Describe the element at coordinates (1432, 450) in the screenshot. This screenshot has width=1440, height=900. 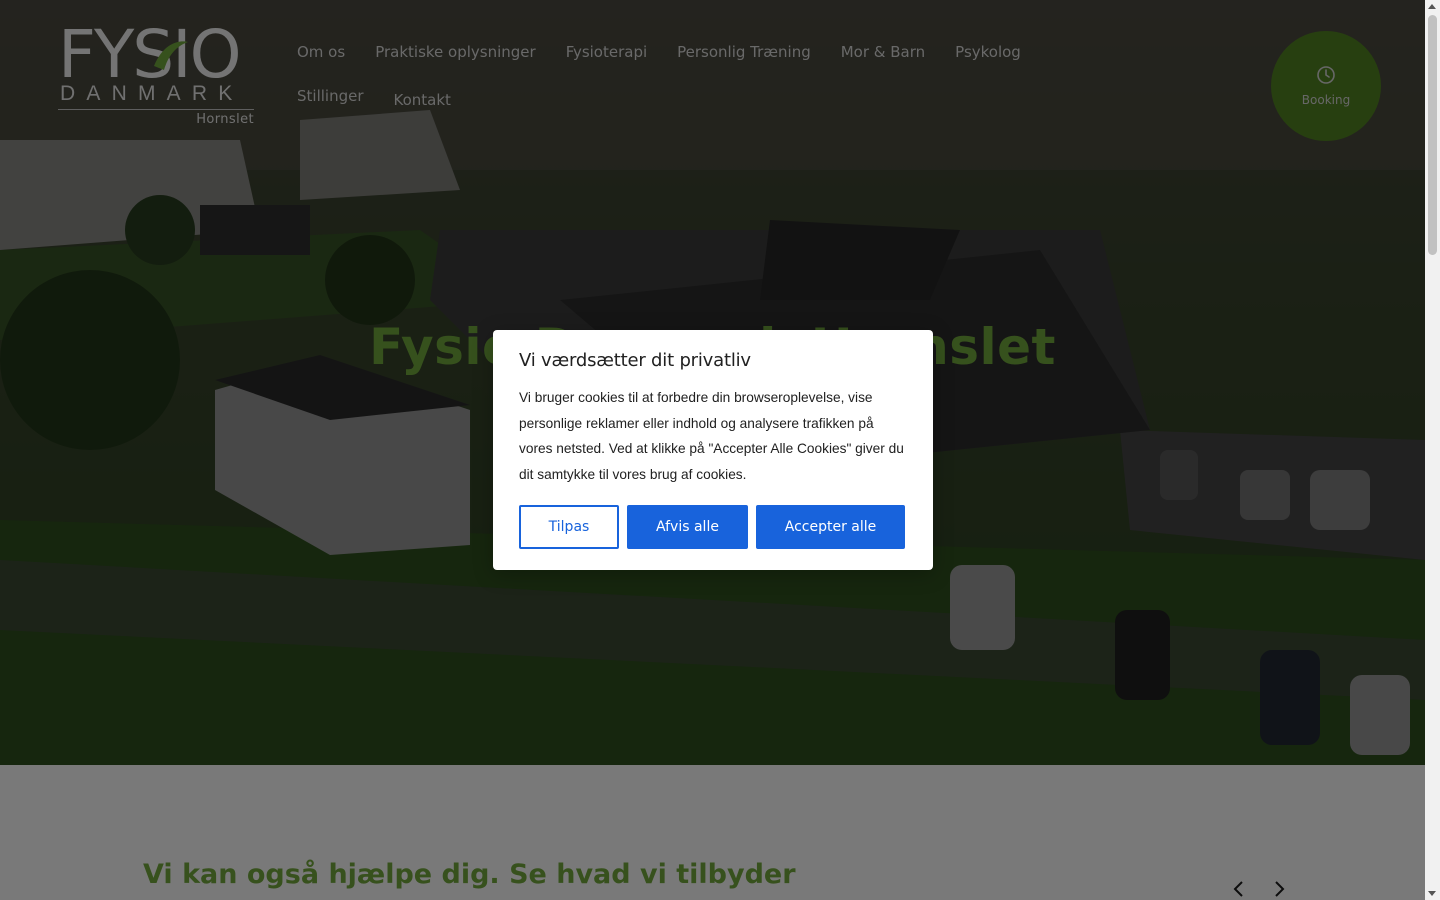
I see `page-scrollbar` at that location.